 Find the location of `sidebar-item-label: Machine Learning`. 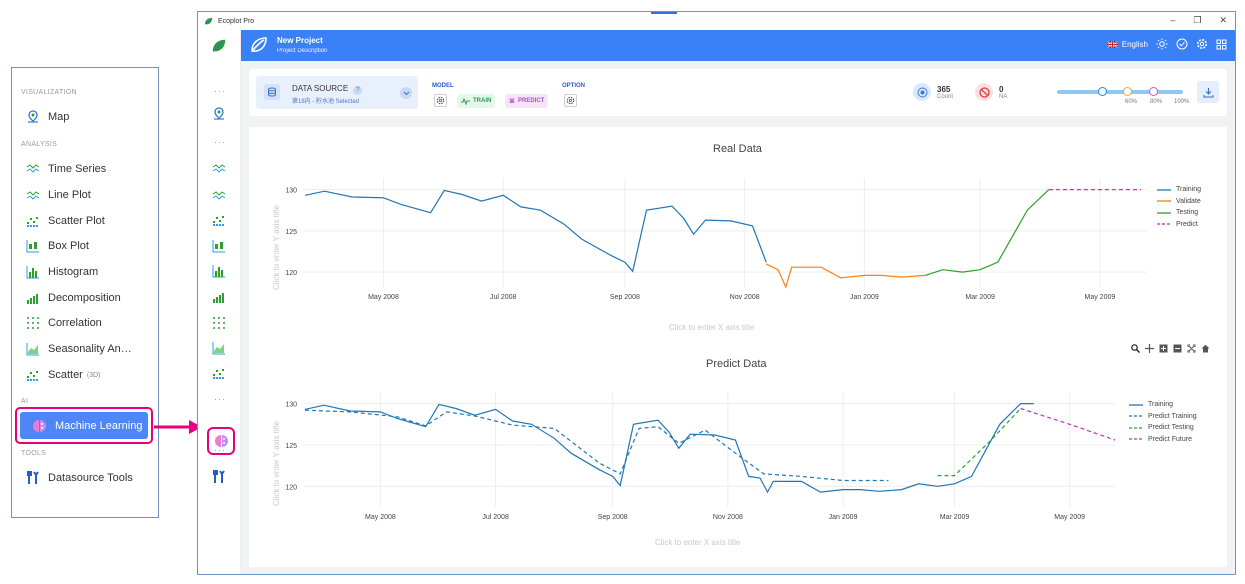

sidebar-item-label: Machine Learning is located at coordinates (99, 425).